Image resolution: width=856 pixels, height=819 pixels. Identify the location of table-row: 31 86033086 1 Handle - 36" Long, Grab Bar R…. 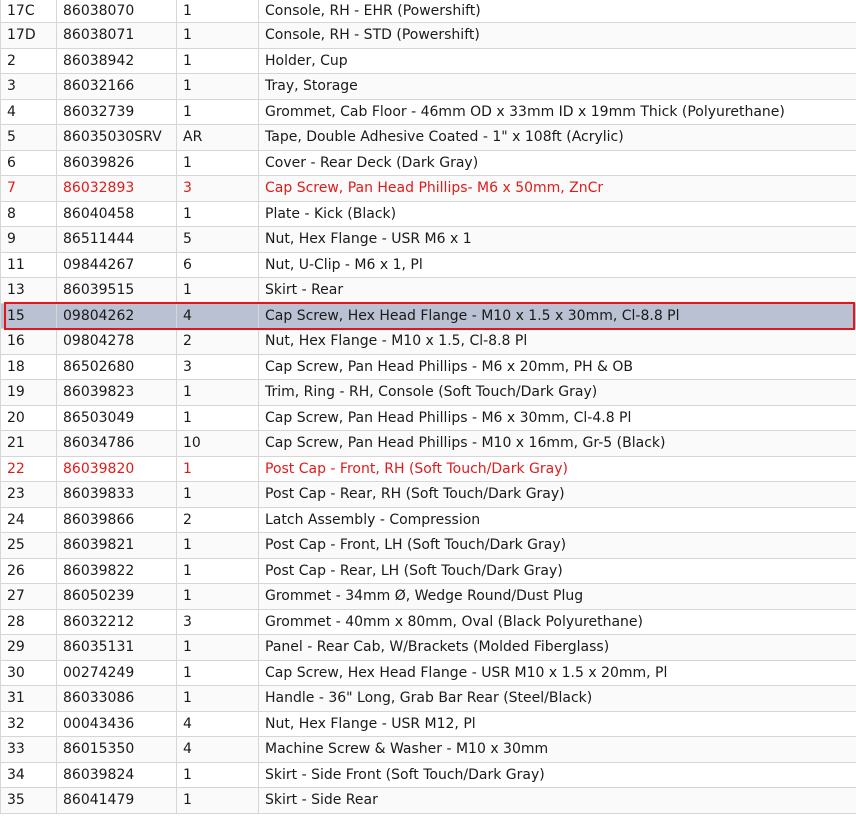
(428, 698).